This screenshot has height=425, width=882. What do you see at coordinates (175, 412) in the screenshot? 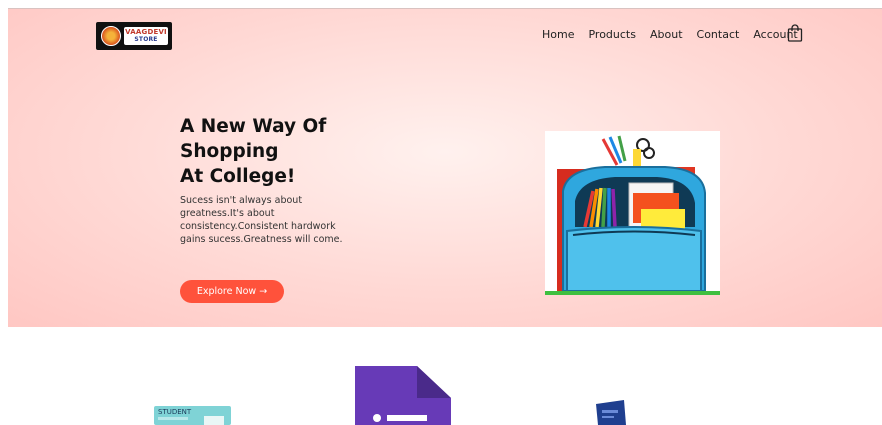
I see `id-card-label: STUDENT` at bounding box center [175, 412].